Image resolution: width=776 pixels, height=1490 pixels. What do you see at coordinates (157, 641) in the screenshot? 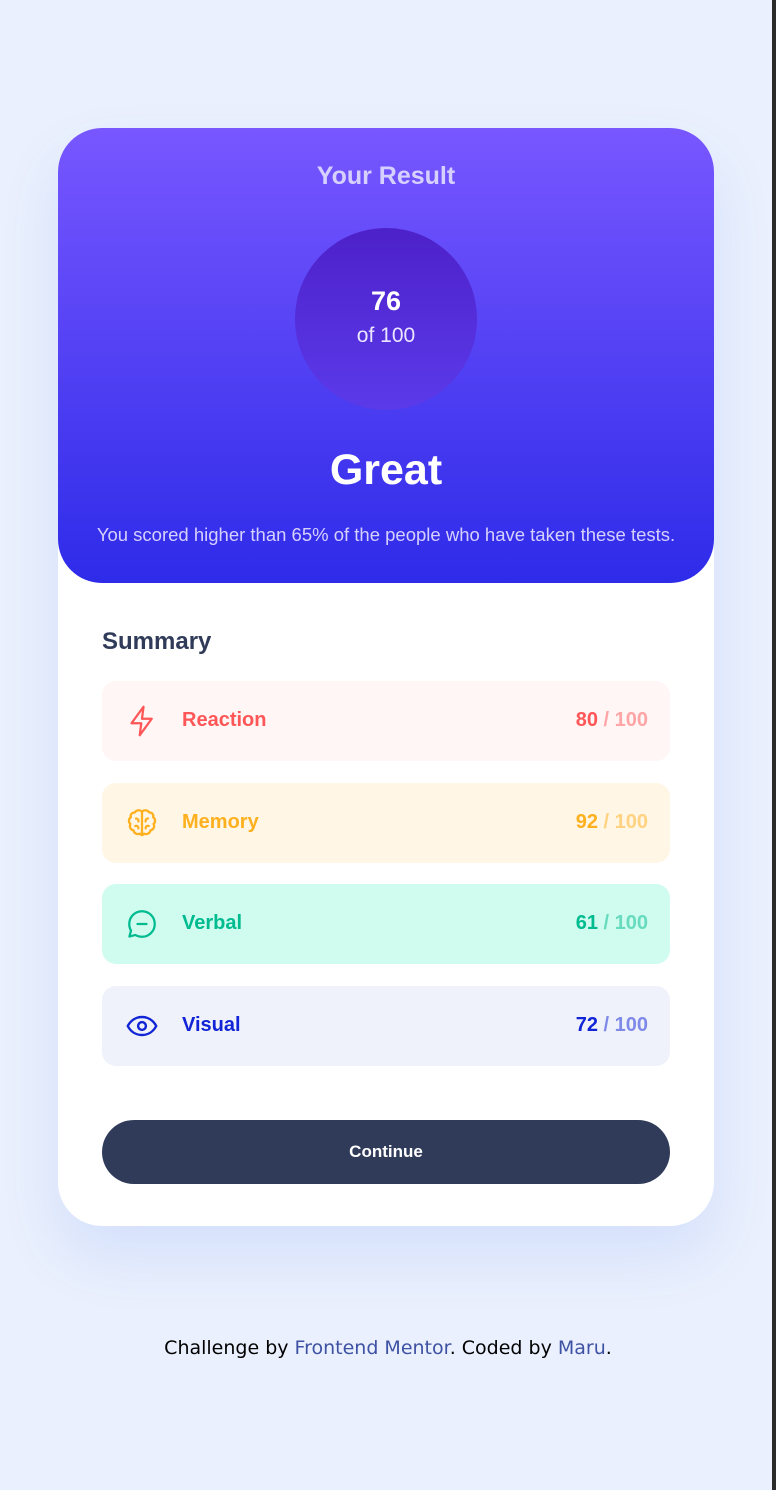
I see `summary-title: Summary` at bounding box center [157, 641].